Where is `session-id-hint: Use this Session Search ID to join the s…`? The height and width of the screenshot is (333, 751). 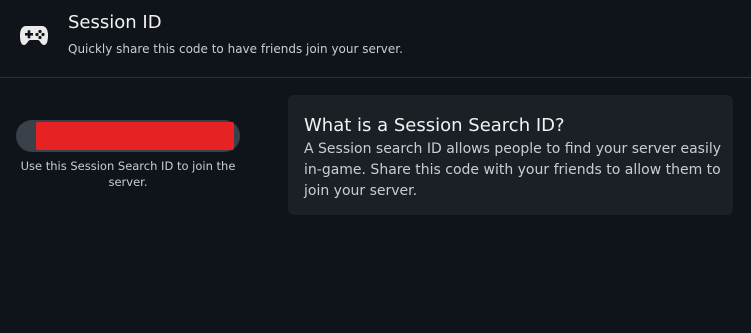 session-id-hint: Use this Session Search ID to join the s… is located at coordinates (128, 174).